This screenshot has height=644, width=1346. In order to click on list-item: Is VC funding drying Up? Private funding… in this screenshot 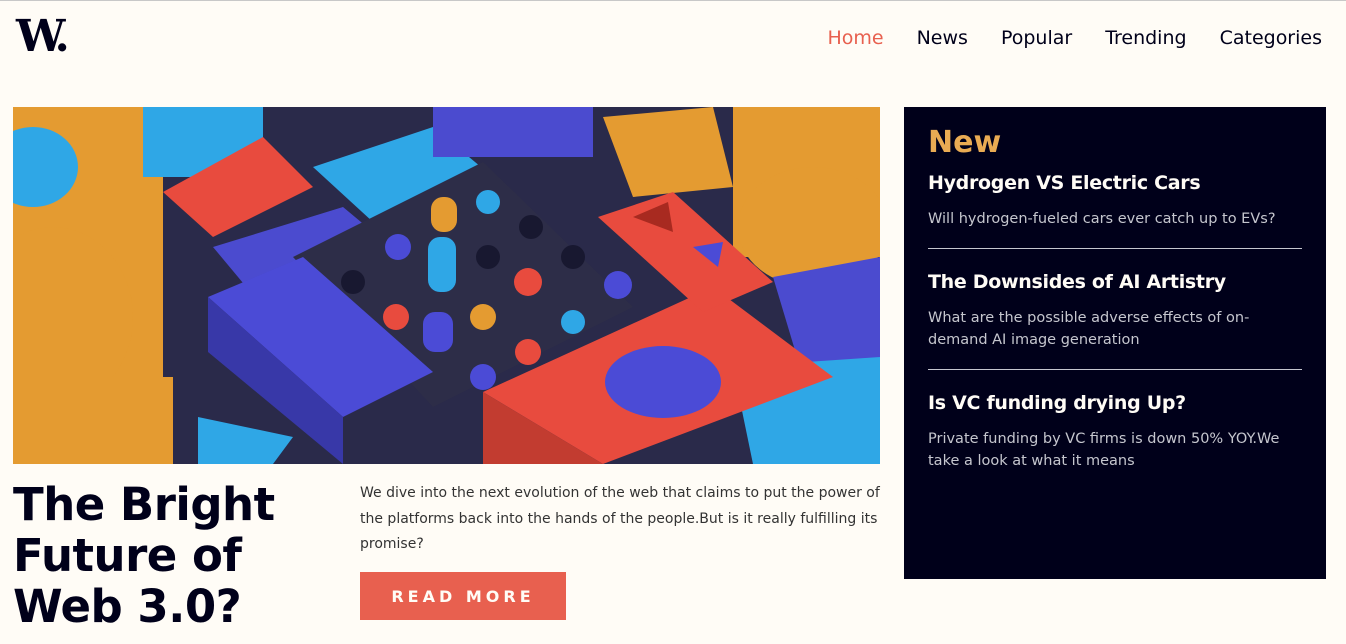, I will do `click(1115, 441)`.